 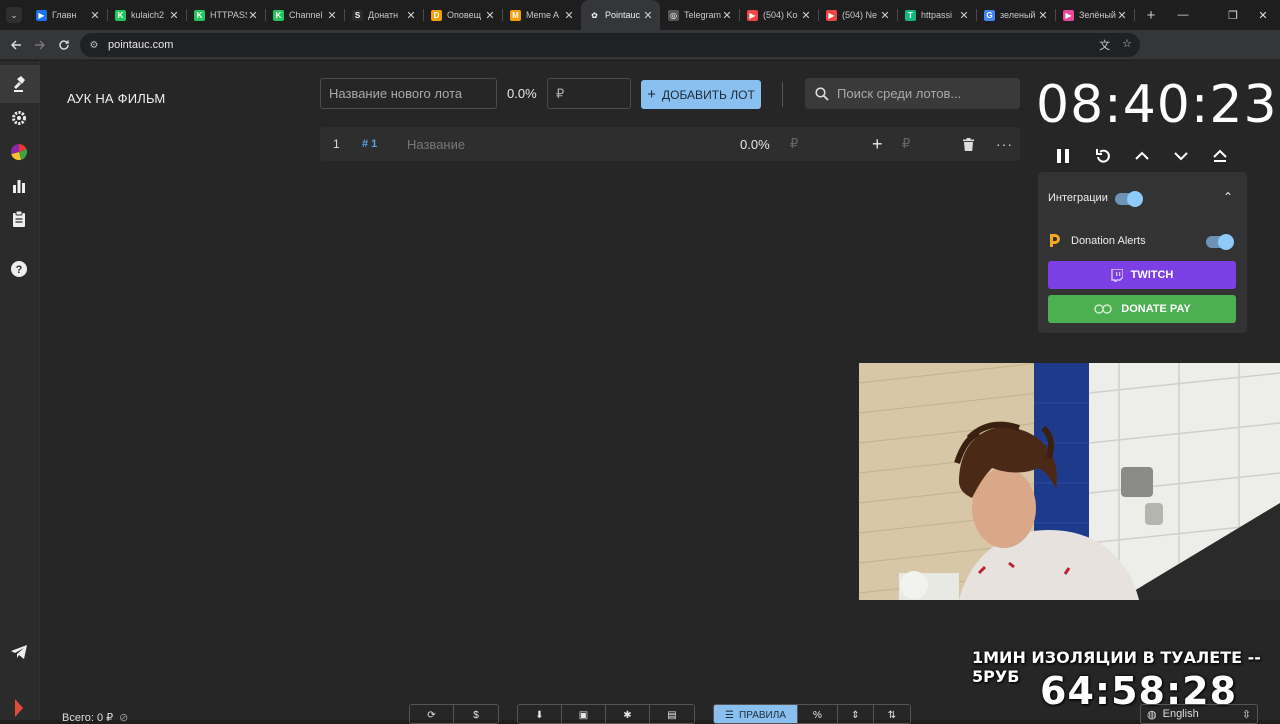 What do you see at coordinates (432, 714) in the screenshot?
I see `refresh-button: ⟳` at bounding box center [432, 714].